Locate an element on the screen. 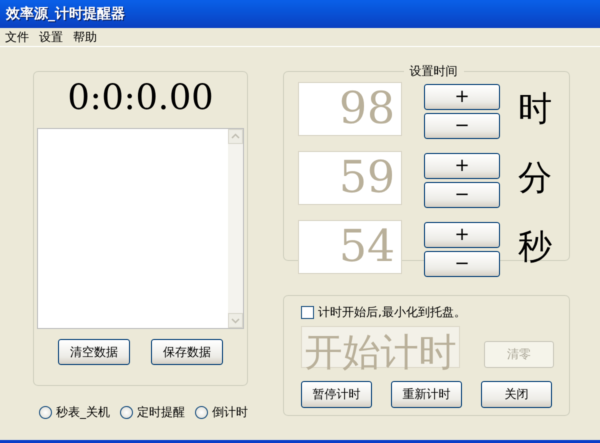 The image size is (600, 443). unit-label: 分 is located at coordinates (535, 178).